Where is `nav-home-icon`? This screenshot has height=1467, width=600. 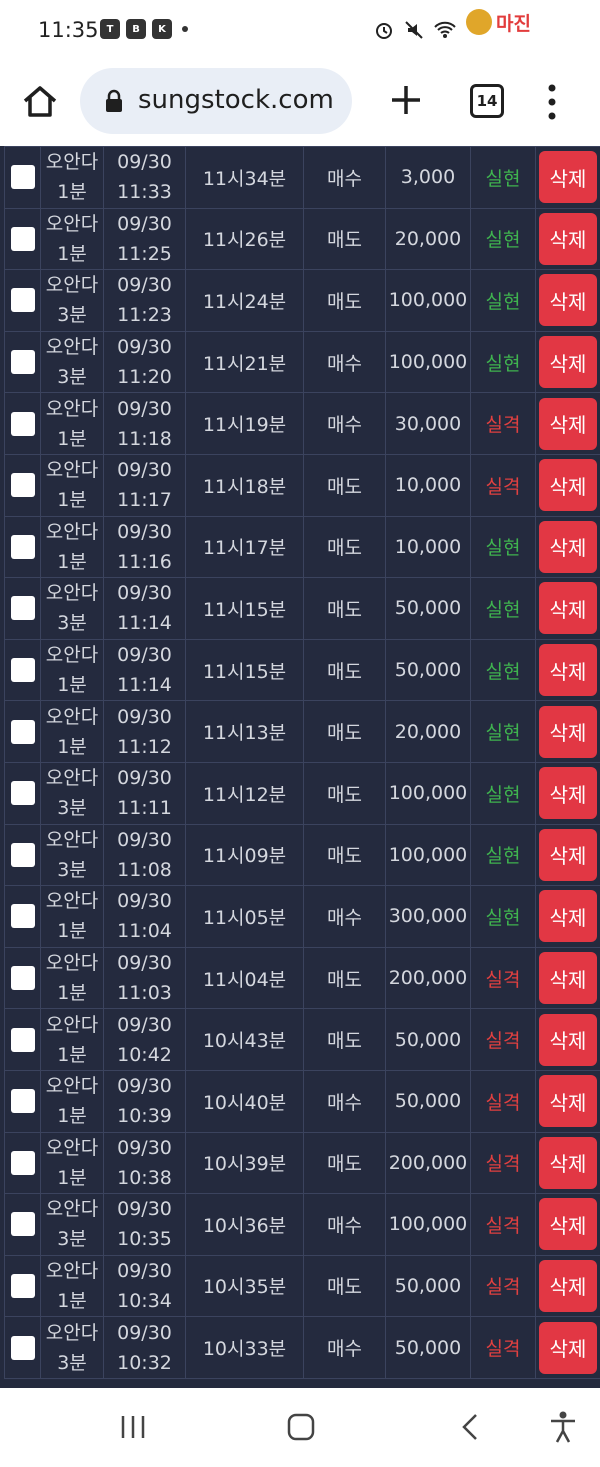 nav-home-icon is located at coordinates (301, 1427).